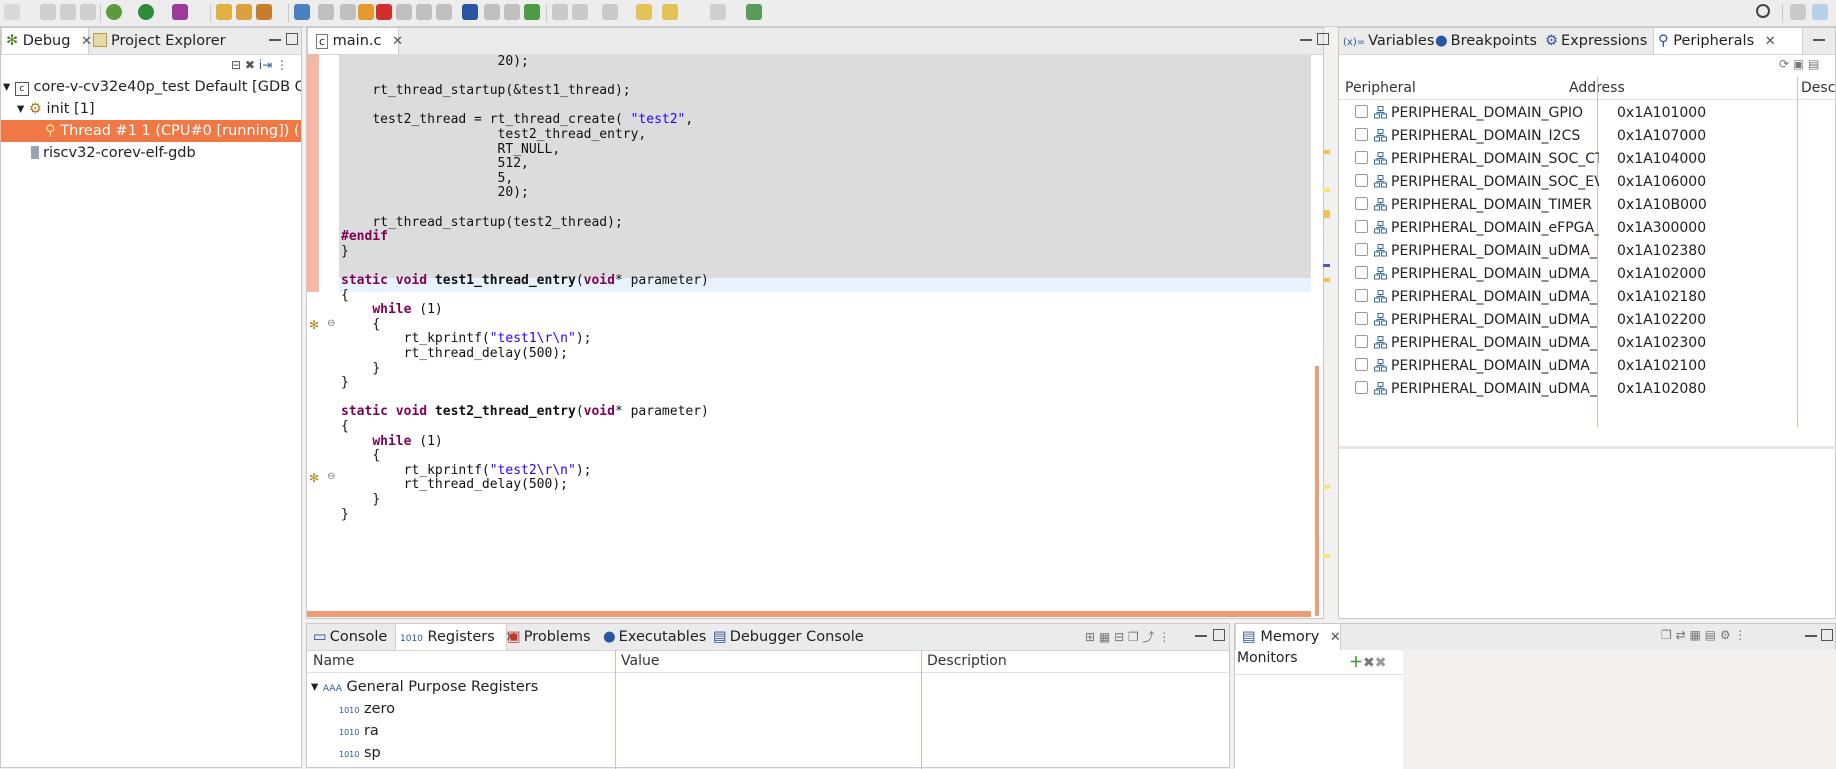 The width and height of the screenshot is (1836, 769). What do you see at coordinates (788, 637) in the screenshot?
I see `tab-debugger-console: ▤ Debugger Console` at bounding box center [788, 637].